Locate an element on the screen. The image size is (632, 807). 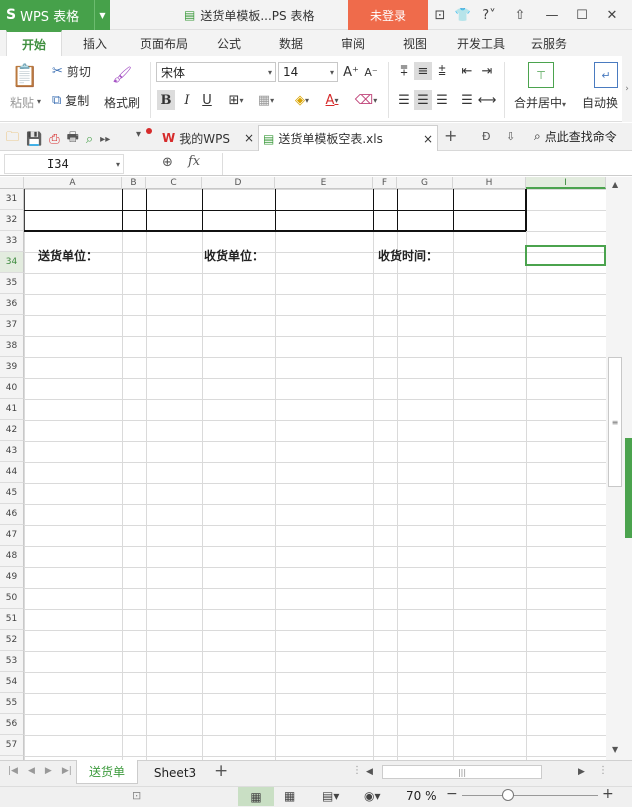
merge-center-icon: ⊤ is located at coordinates (541, 75).